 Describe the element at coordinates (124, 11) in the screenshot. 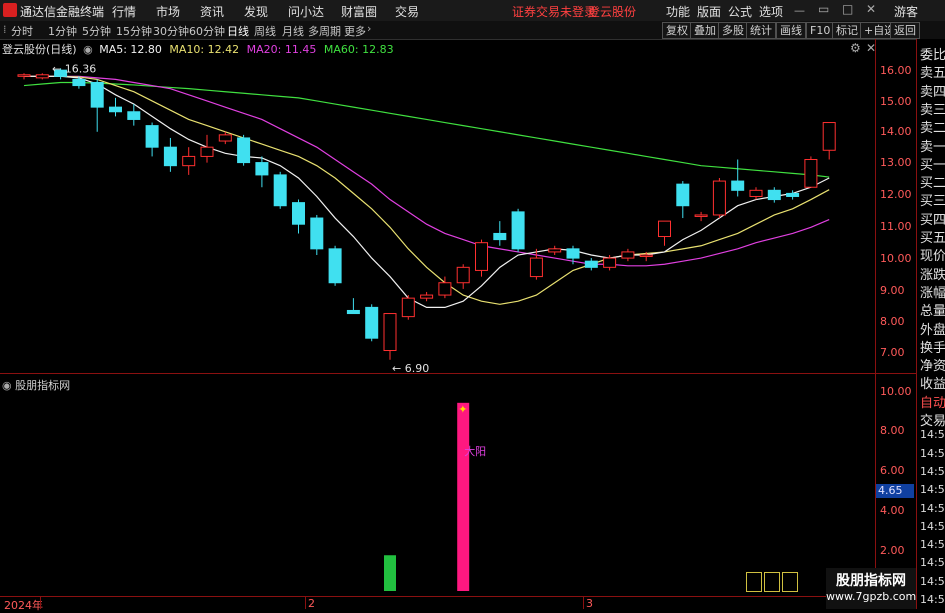

I see `menu-market-quotes: 行情` at that location.